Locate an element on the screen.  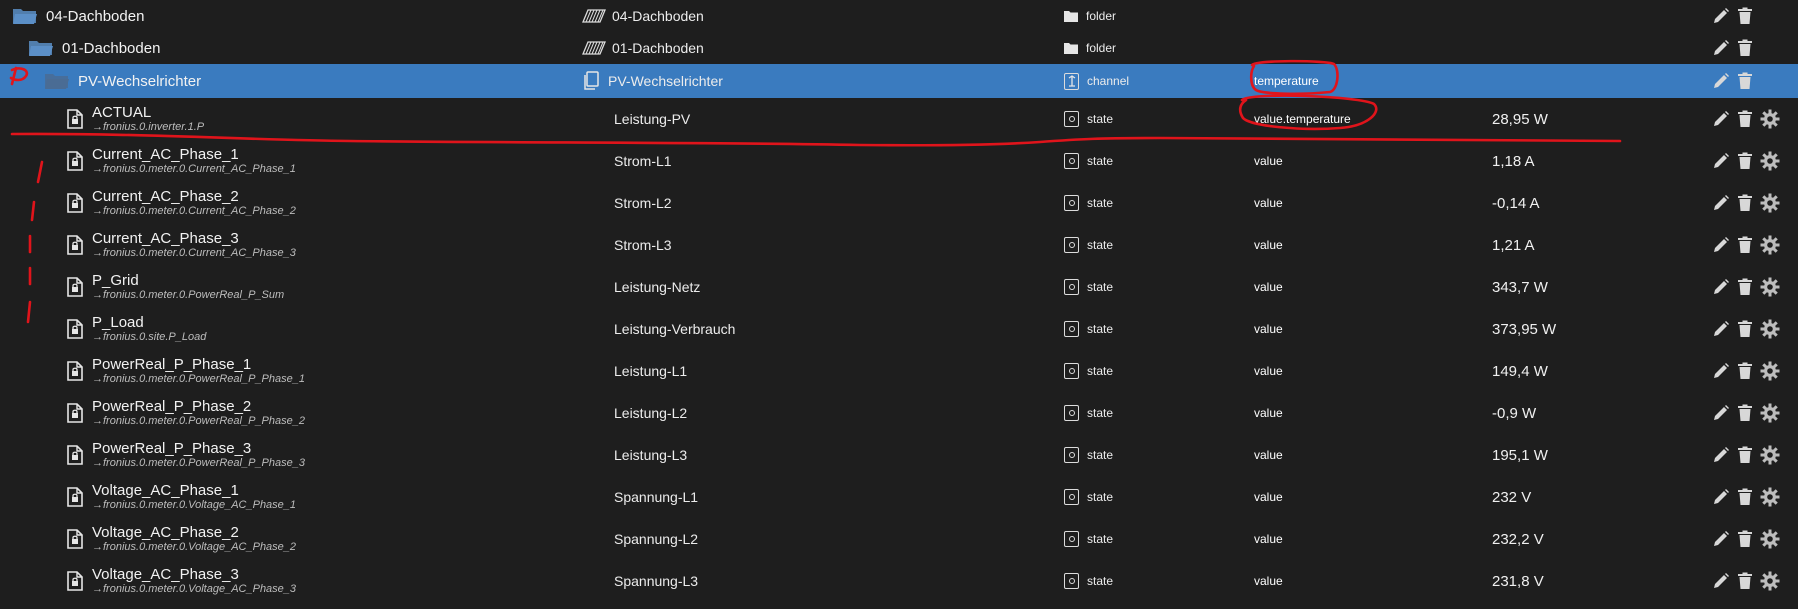
object-value: -0,9 W is located at coordinates (1592, 413).